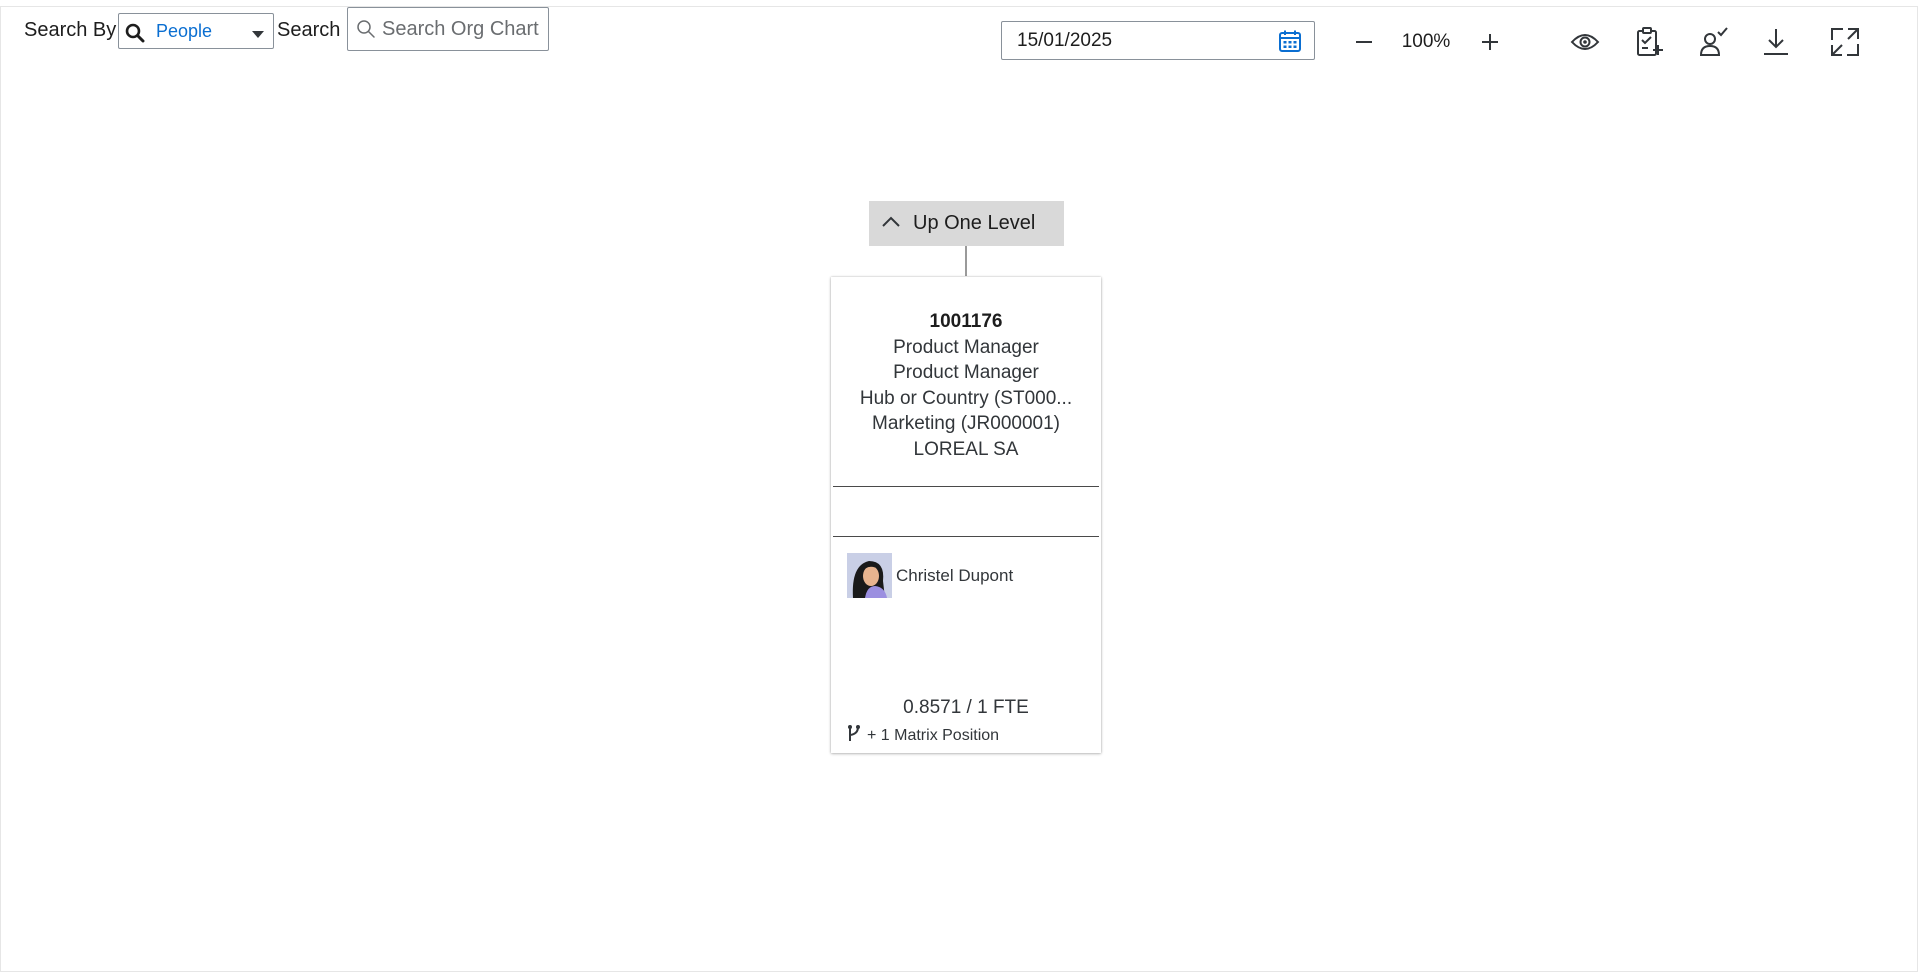 The width and height of the screenshot is (1920, 975). Describe the element at coordinates (933, 735) in the screenshot. I see `matrix-position-label: + 1 Matrix Position` at that location.